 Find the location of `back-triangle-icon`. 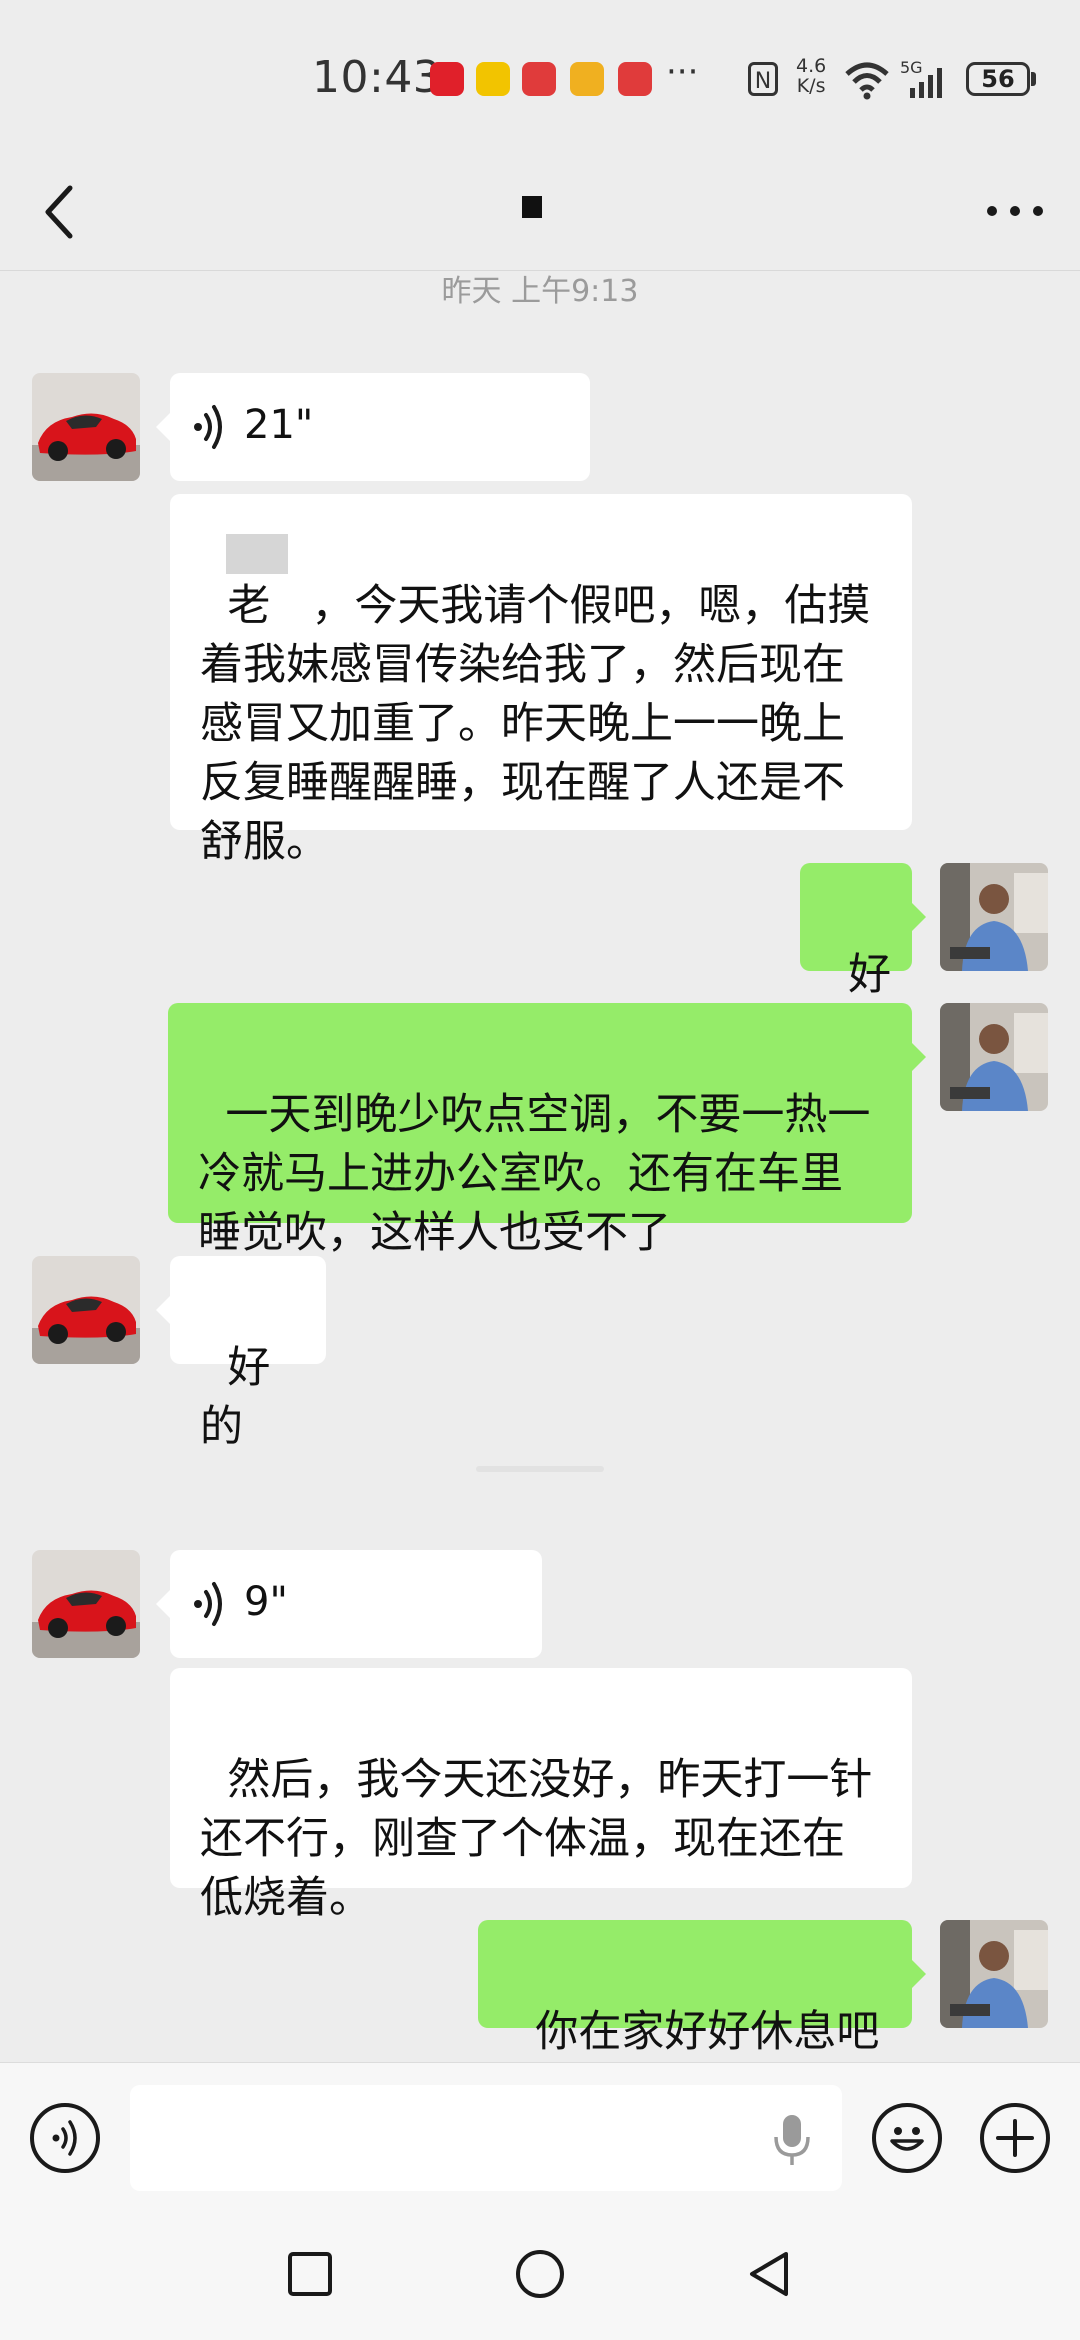

back-triangle-icon is located at coordinates (770, 2274).